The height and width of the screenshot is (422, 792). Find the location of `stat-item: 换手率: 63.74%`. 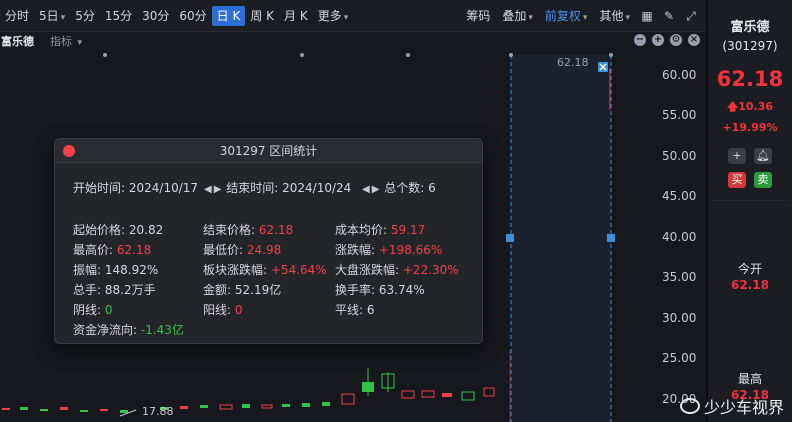

stat-item: 换手率: 63.74% is located at coordinates (380, 289).